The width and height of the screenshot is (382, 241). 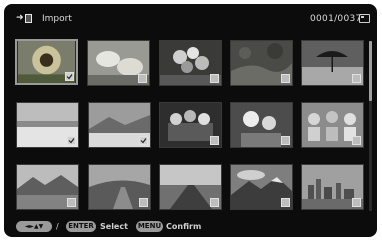 I want to click on import-arrow-icon: ➜, so click(x=24, y=18).